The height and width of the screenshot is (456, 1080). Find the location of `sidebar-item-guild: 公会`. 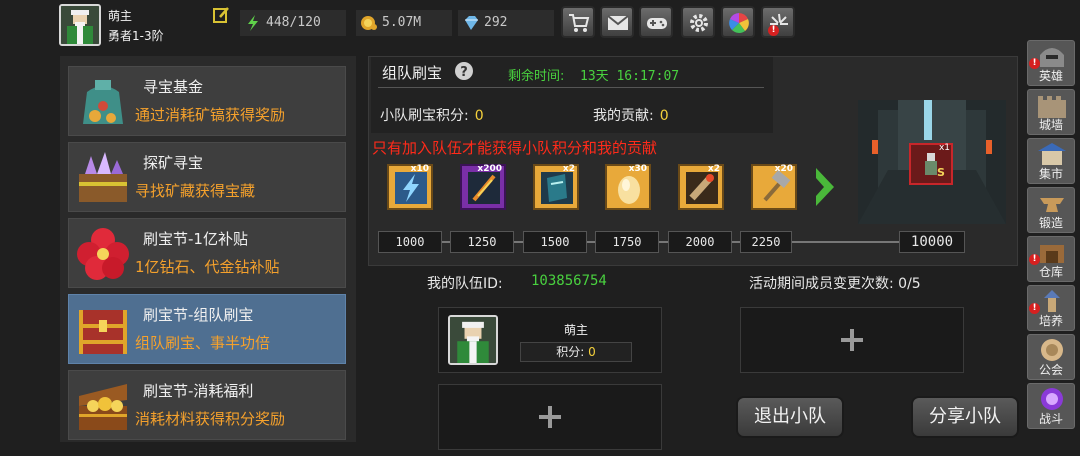

sidebar-item-guild: 公会 is located at coordinates (1051, 357).